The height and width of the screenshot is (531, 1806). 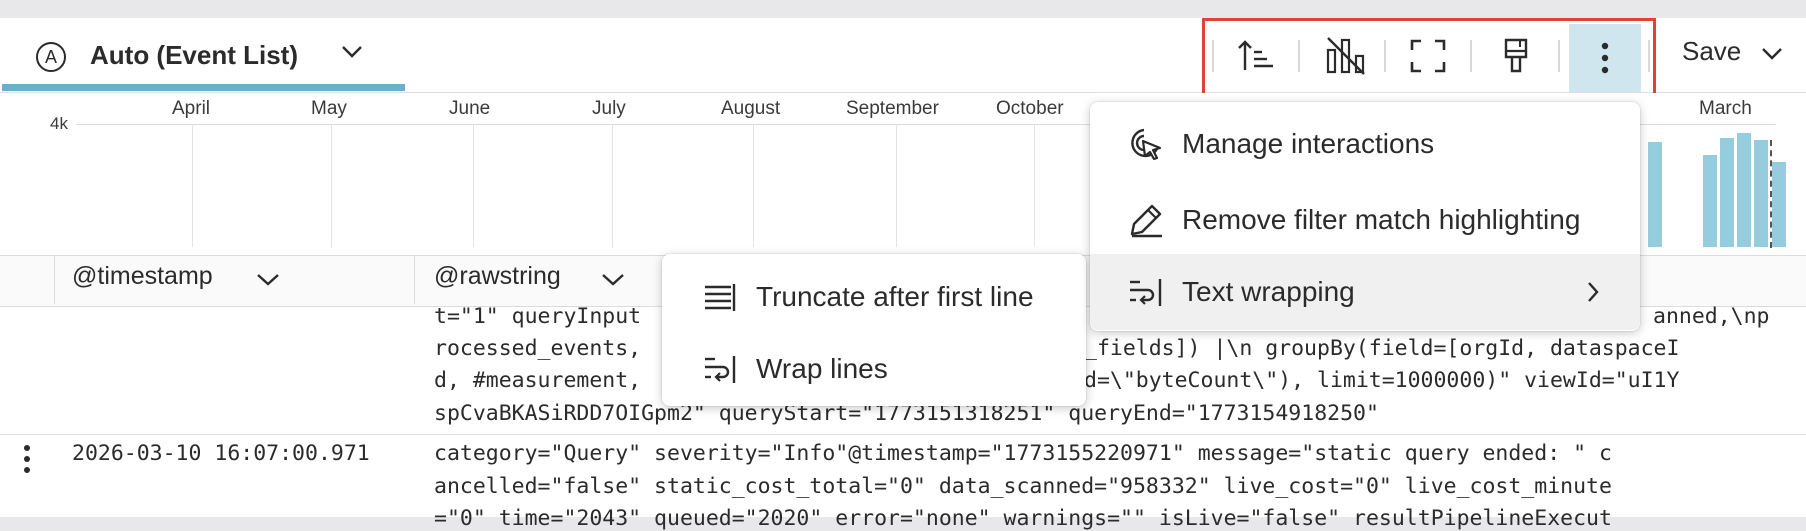 I want to click on fullscreen-button, so click(x=1428, y=56).